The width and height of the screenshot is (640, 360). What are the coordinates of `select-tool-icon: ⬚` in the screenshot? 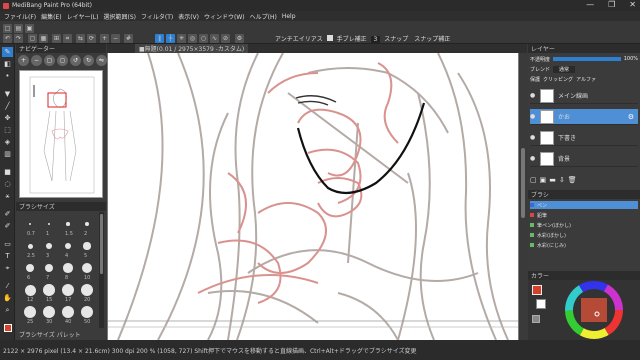 It's located at (7, 130).